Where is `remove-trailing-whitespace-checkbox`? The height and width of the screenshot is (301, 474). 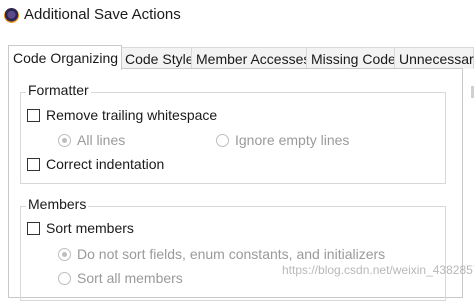 remove-trailing-whitespace-checkbox is located at coordinates (33, 115).